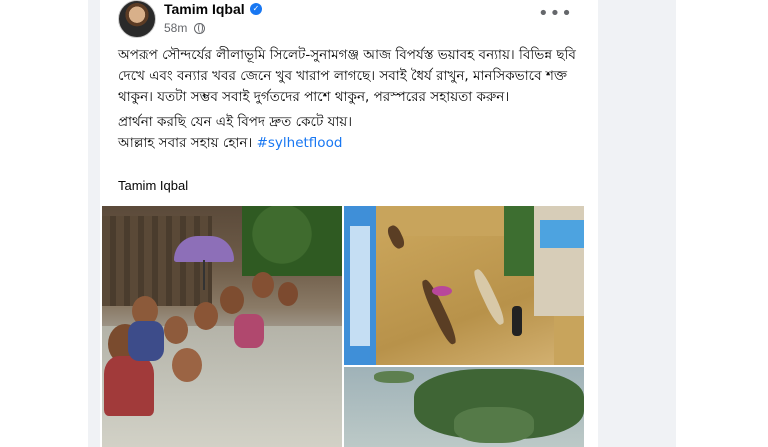 This screenshot has width=768, height=447. Describe the element at coordinates (185, 143) in the screenshot. I see `post-last-line: আল্লাহ সবার সহায় হোন।` at that location.